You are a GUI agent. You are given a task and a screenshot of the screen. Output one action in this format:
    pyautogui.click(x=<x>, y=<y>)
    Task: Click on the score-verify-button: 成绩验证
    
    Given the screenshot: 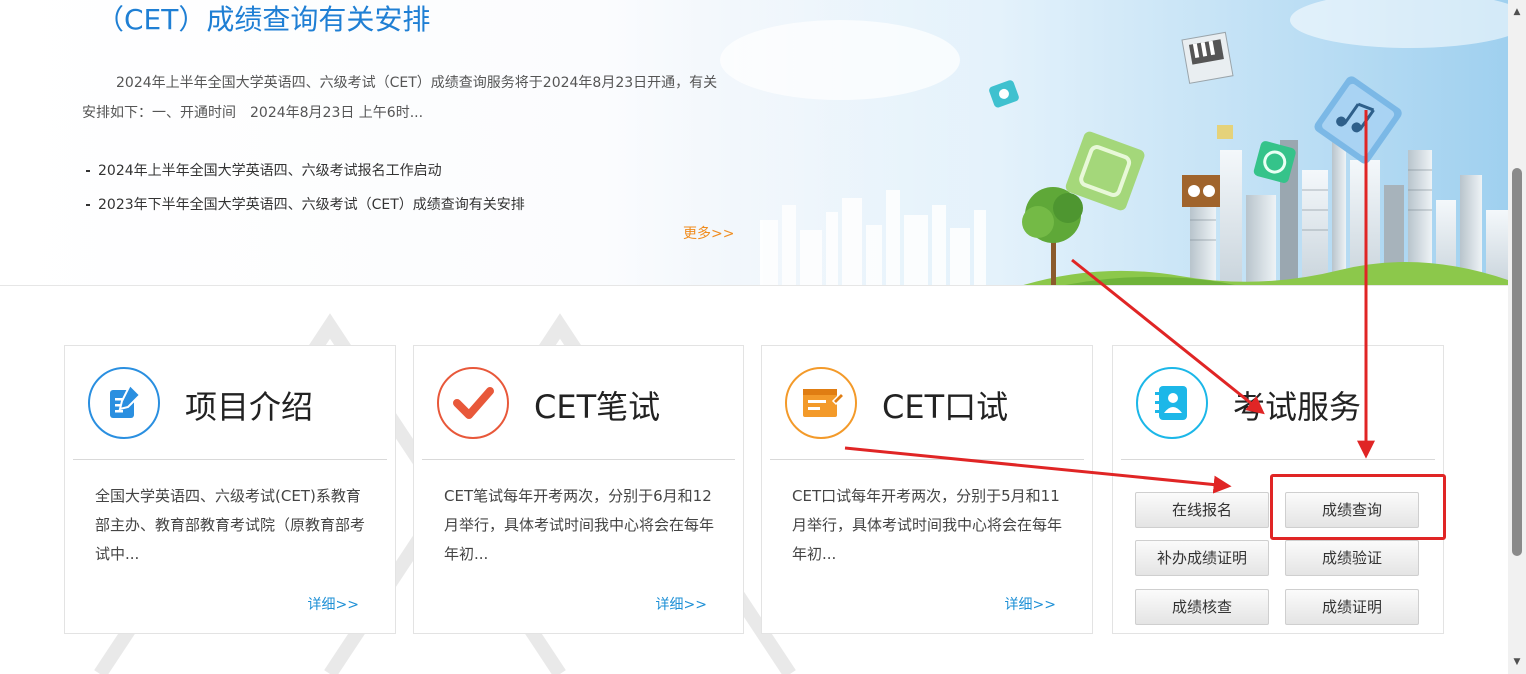 What is the action you would take?
    pyautogui.click(x=1352, y=558)
    